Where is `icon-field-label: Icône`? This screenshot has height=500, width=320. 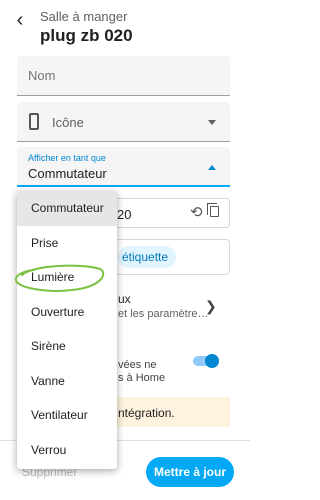
icon-field-label: Icône is located at coordinates (68, 122).